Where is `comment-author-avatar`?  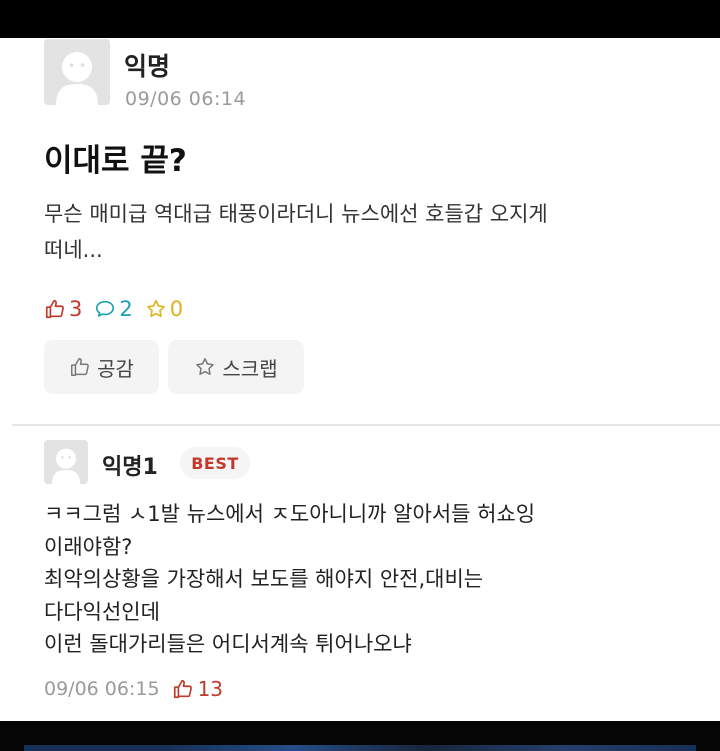
comment-author-avatar is located at coordinates (66, 462).